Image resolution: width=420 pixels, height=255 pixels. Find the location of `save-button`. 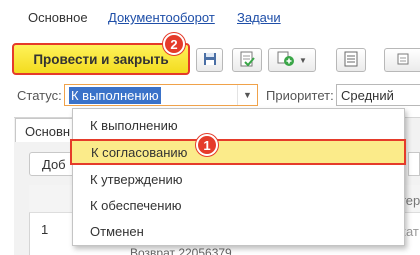

save-button is located at coordinates (209, 60).